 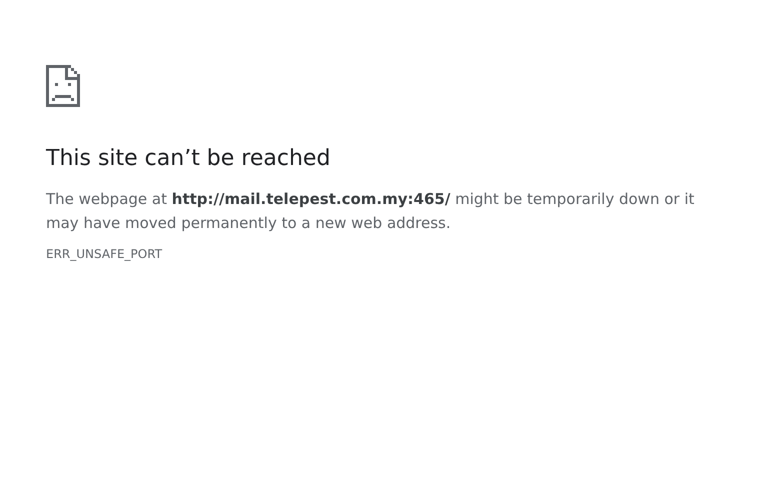 I want to click on error-code: ERR_UNSAFE_PORT, so click(x=105, y=254).